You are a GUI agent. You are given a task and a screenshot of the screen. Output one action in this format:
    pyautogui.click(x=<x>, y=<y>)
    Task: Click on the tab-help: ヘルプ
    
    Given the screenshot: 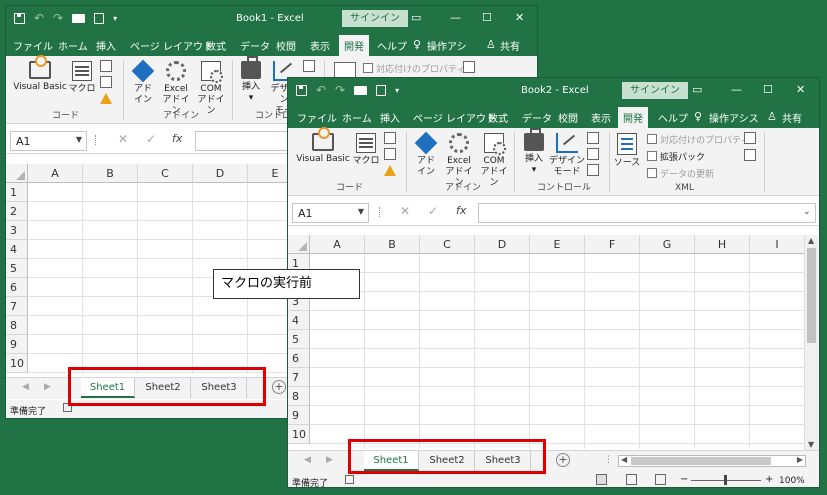 What is the action you would take?
    pyautogui.click(x=673, y=117)
    